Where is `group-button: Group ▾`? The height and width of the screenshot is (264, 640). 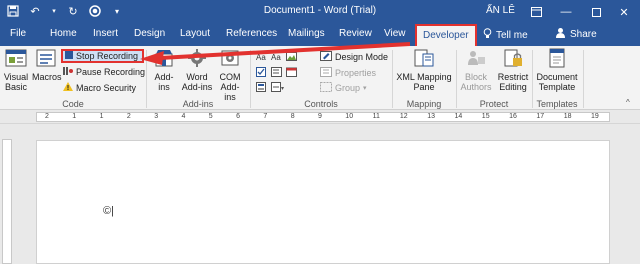 group-button: Group ▾ is located at coordinates (343, 87).